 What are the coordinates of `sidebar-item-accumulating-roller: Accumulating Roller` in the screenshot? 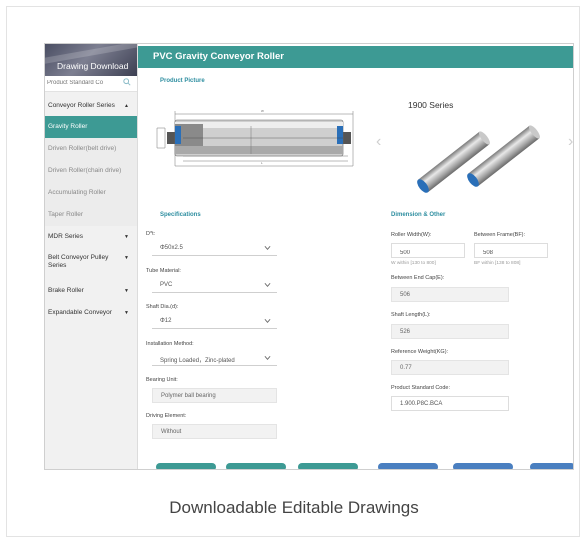 It's located at (91, 193).